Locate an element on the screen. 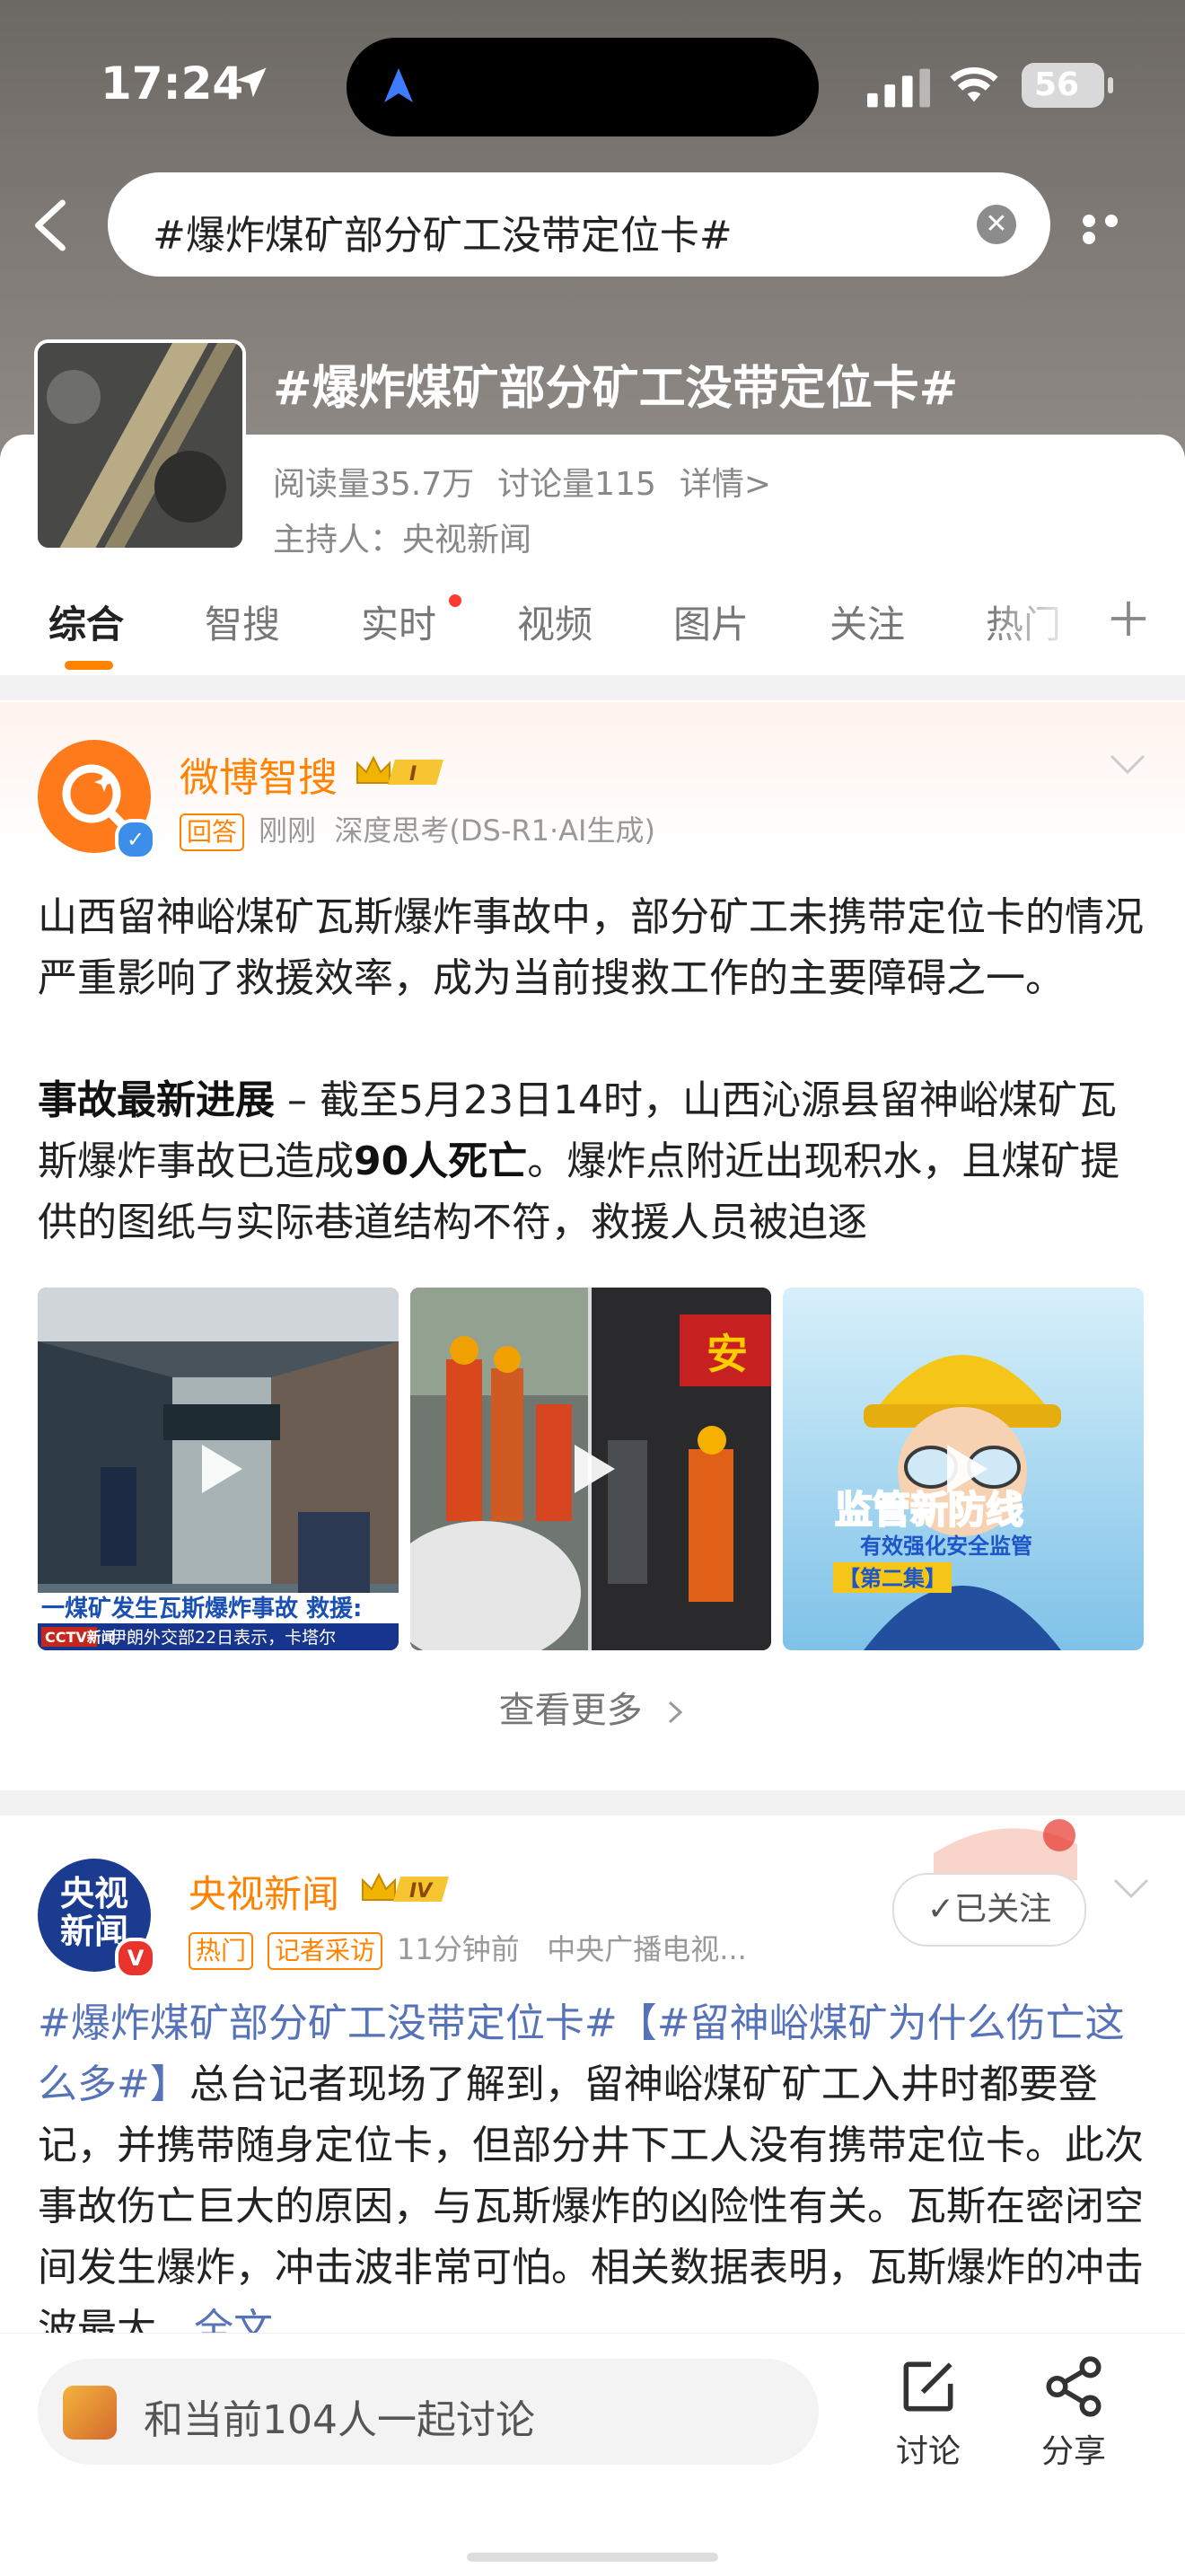 Image resolution: width=1185 pixels, height=2576 pixels. svg-text: CCTV新闻 is located at coordinates (80, 1637).